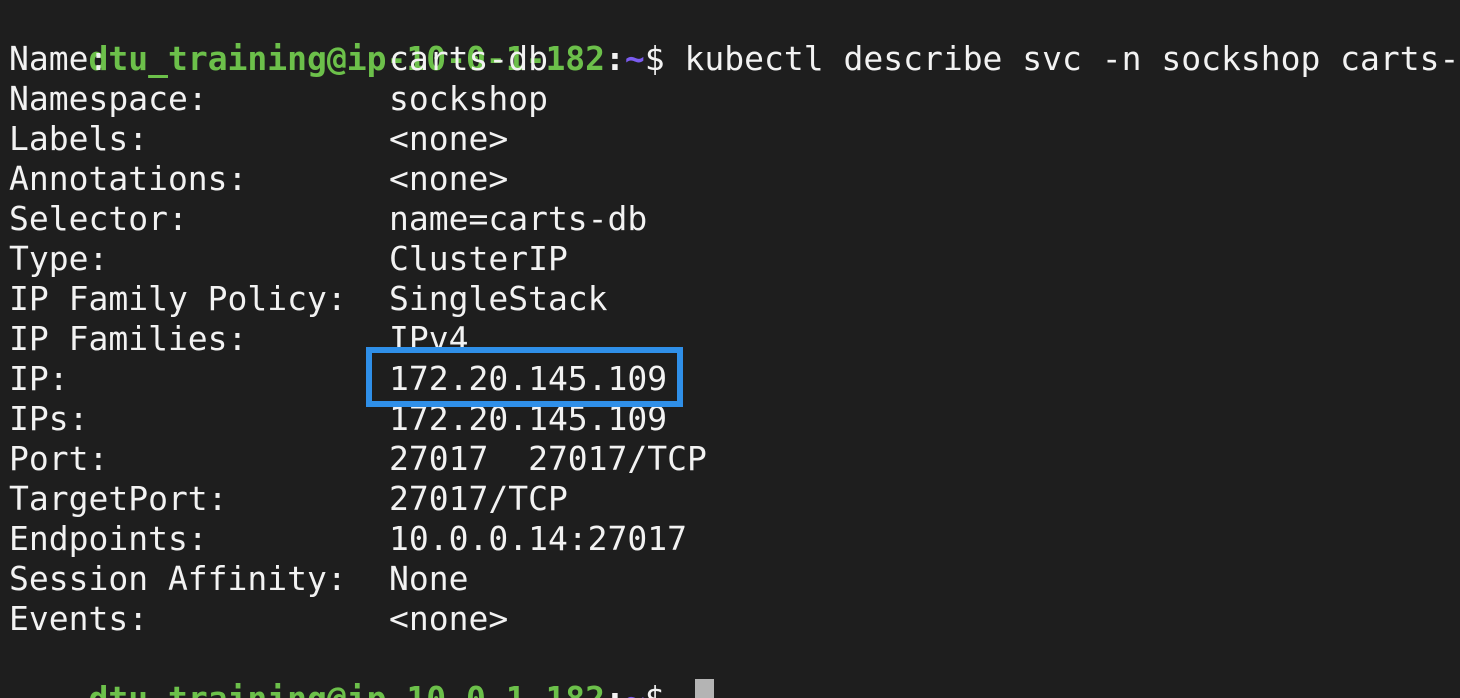 This screenshot has width=1460, height=698. I want to click on output-row-ip-family-policy: IP Family Policy: SingleStack, so click(734, 299).